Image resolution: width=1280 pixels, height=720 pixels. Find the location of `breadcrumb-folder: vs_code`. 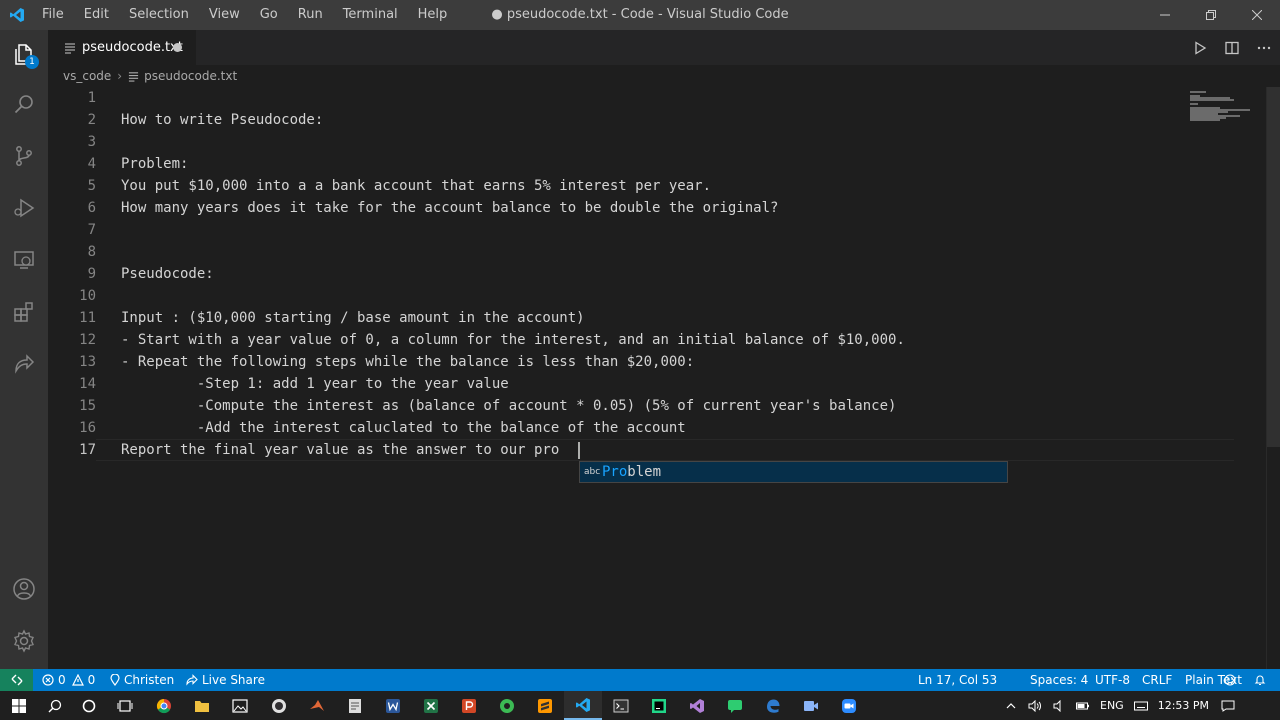

breadcrumb-folder: vs_code is located at coordinates (87, 76).